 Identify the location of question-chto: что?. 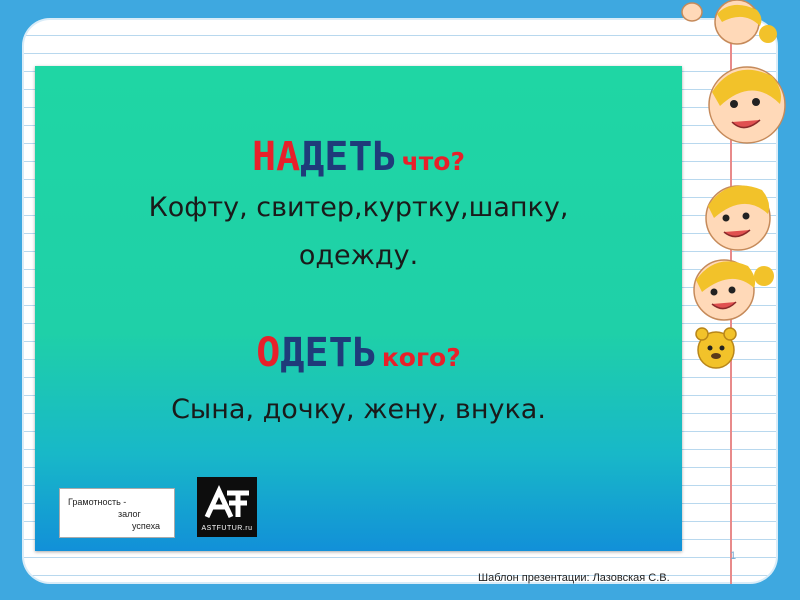
(433, 161).